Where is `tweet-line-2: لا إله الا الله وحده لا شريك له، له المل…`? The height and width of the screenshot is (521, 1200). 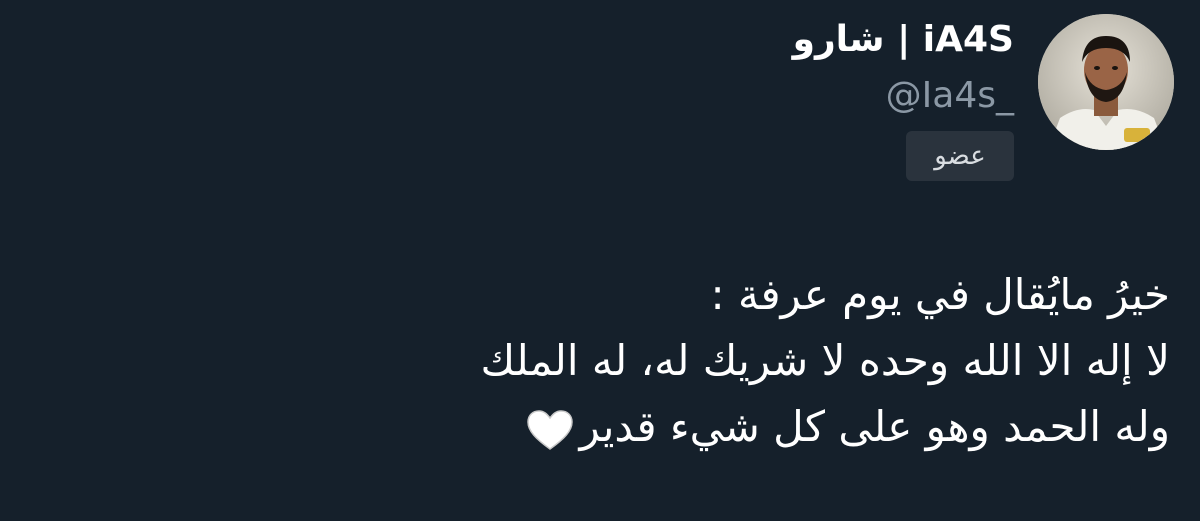
tweet-line-2: لا إله الا الله وحده لا شريك له، له المل… is located at coordinates (825, 360).